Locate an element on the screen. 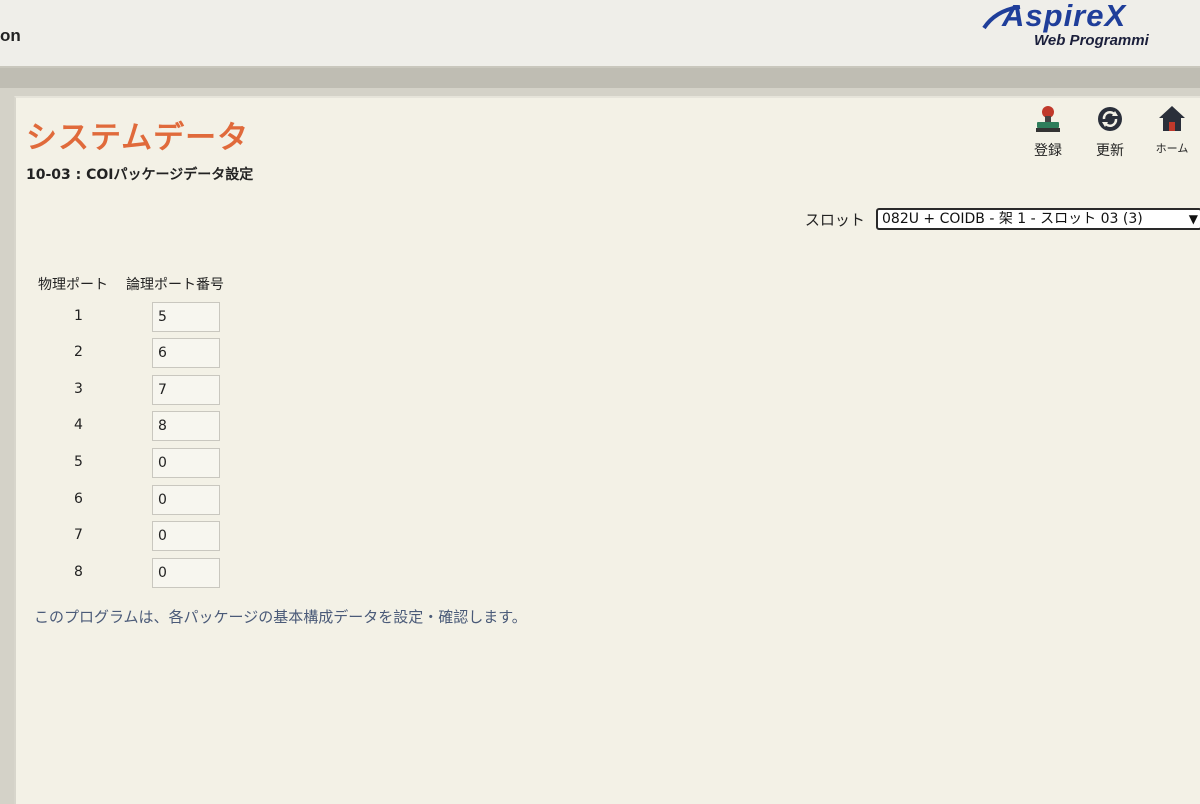 The image size is (1200, 804). page-title: システムデータ is located at coordinates (138, 138).